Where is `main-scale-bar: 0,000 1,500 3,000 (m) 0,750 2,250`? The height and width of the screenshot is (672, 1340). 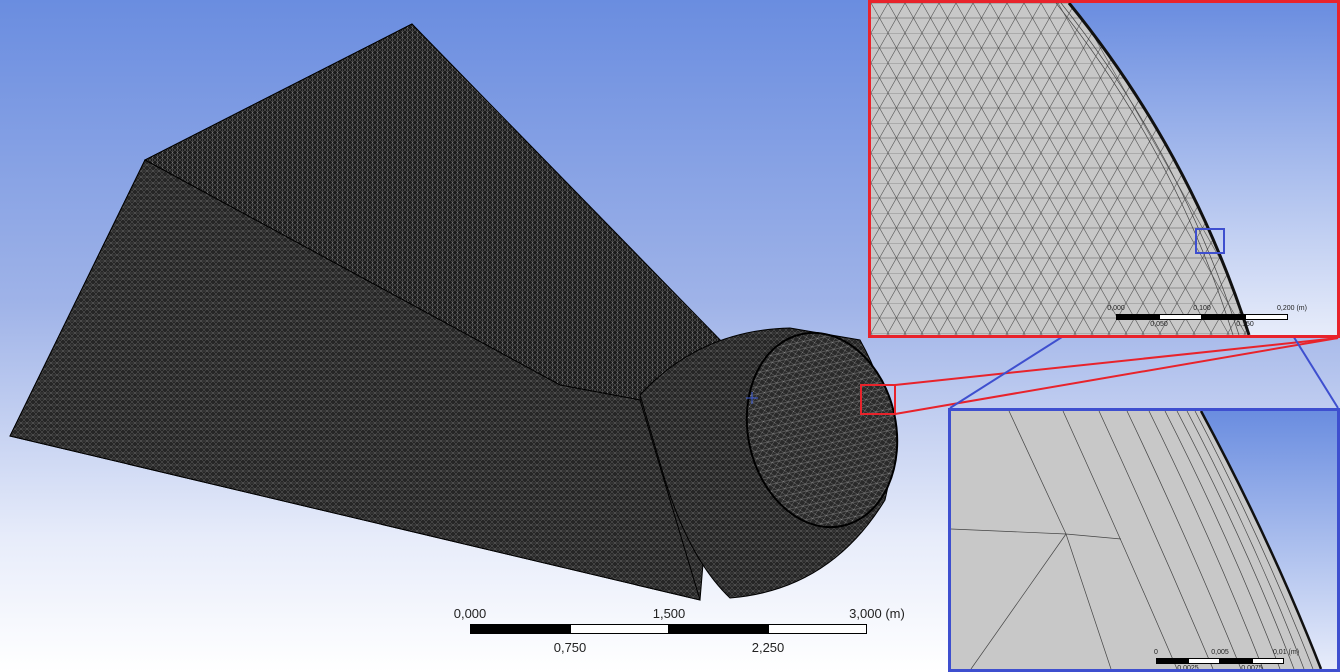 main-scale-bar: 0,000 1,500 3,000 (m) 0,750 2,250 is located at coordinates (679, 634).